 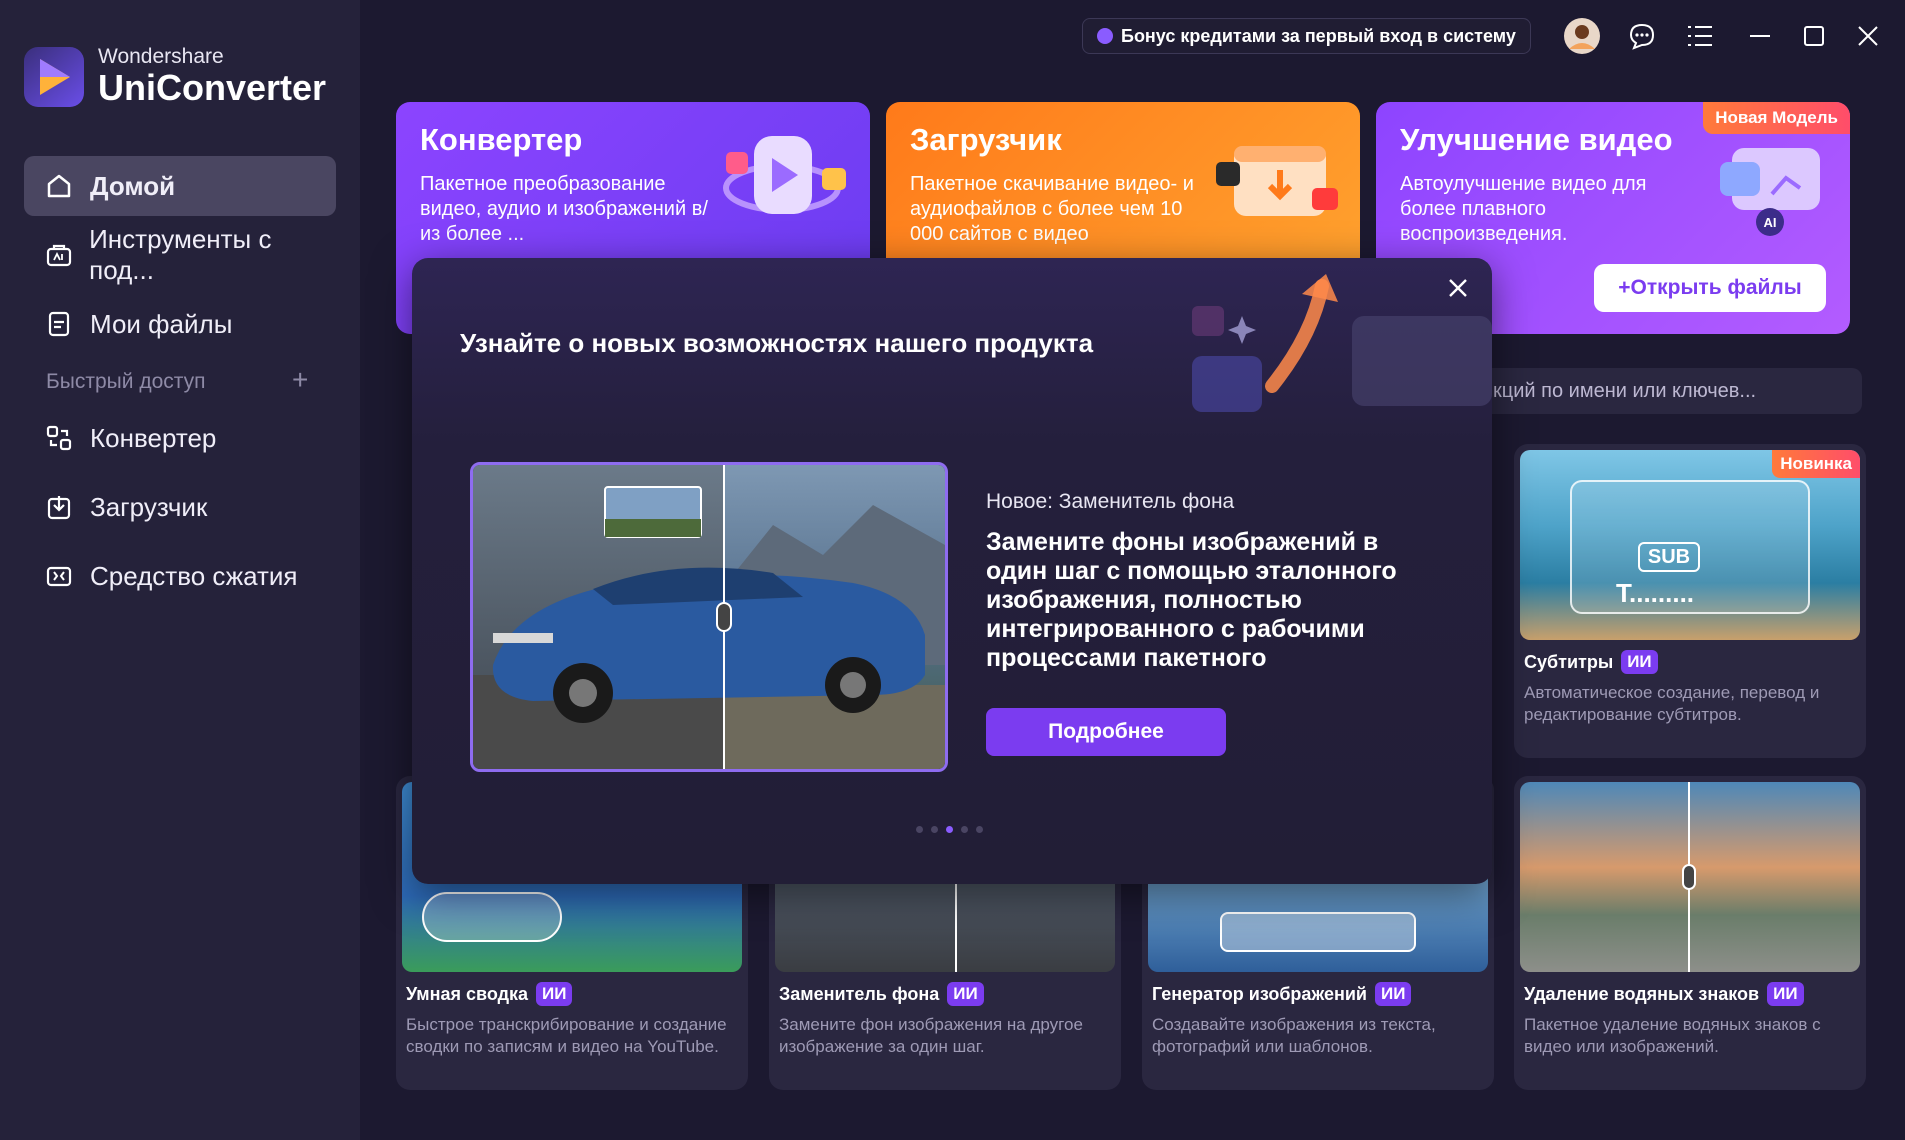 What do you see at coordinates (1700, 36) in the screenshot?
I see `menu-icon` at bounding box center [1700, 36].